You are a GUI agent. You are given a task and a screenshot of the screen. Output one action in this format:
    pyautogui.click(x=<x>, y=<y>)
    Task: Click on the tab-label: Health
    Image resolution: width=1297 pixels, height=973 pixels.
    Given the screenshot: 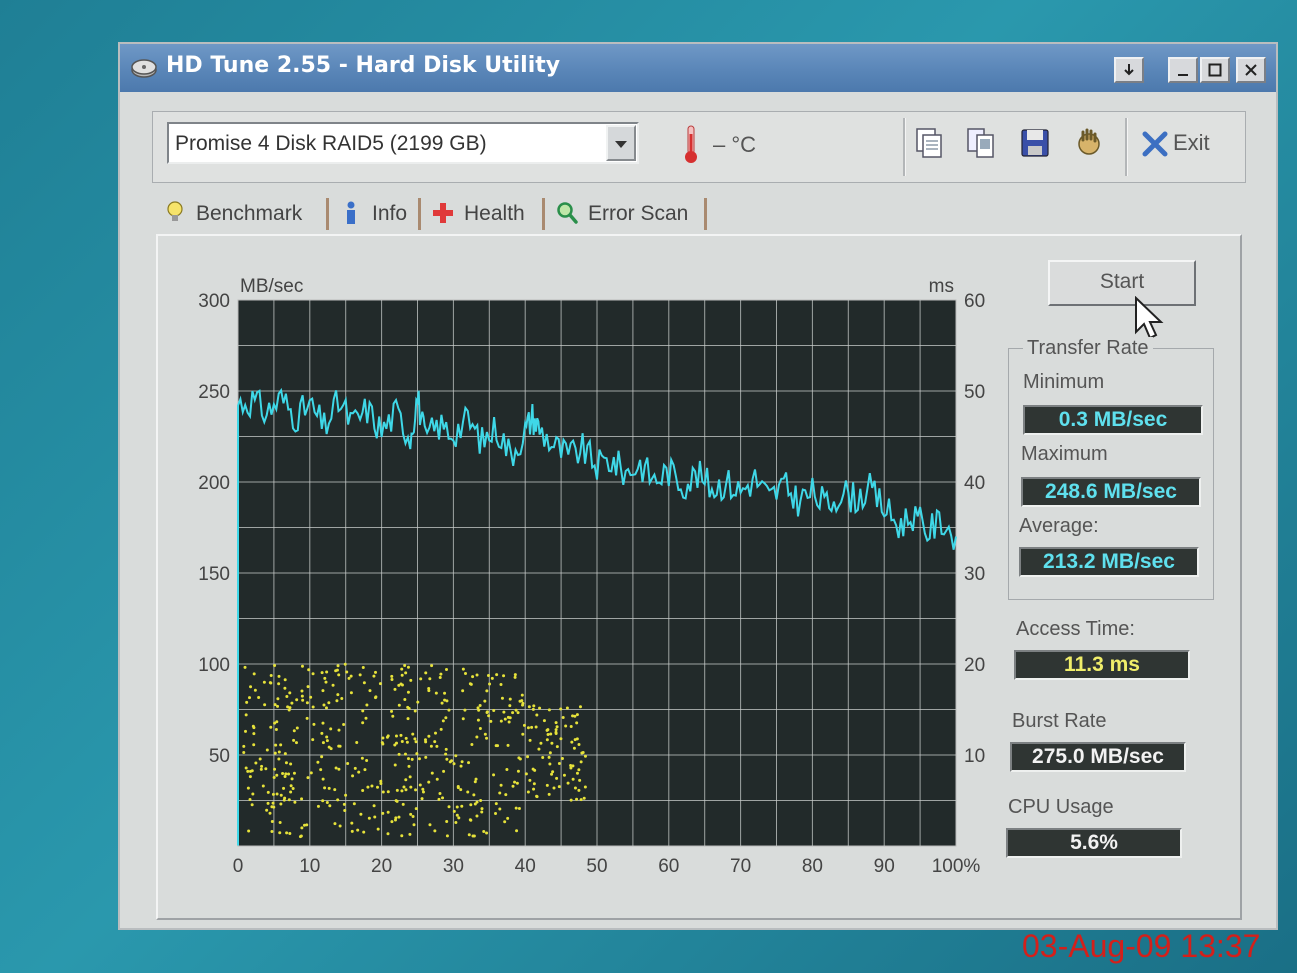 What is the action you would take?
    pyautogui.click(x=494, y=213)
    